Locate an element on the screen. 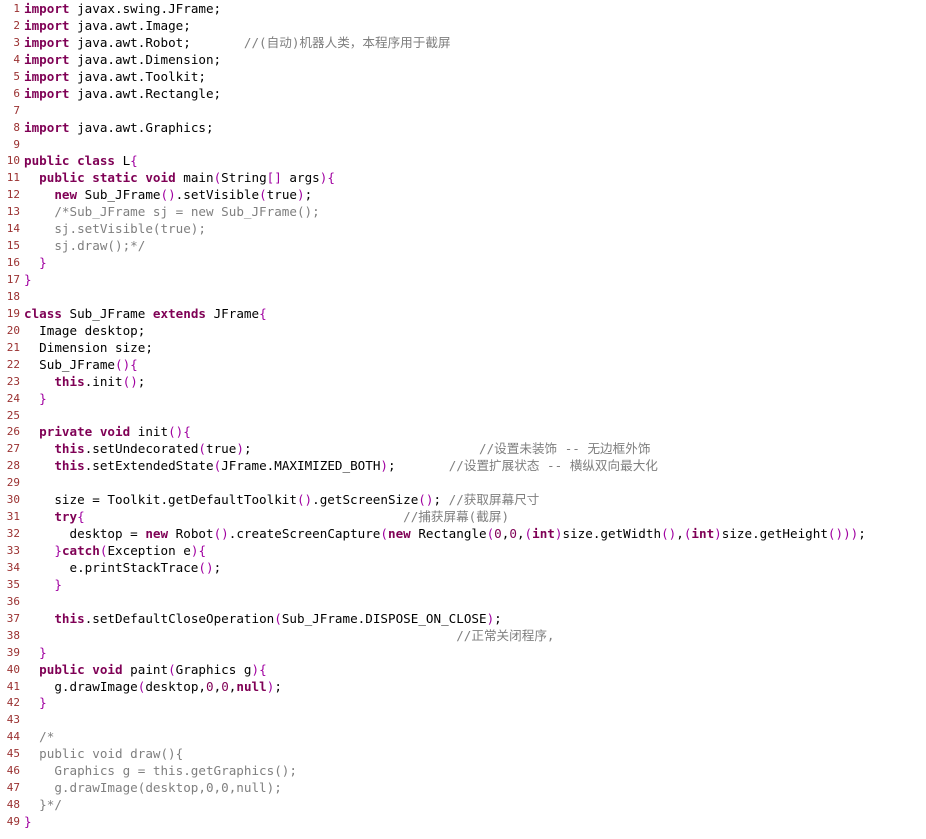 This screenshot has height=839, width=926. code-token-kw: new is located at coordinates (66, 195).